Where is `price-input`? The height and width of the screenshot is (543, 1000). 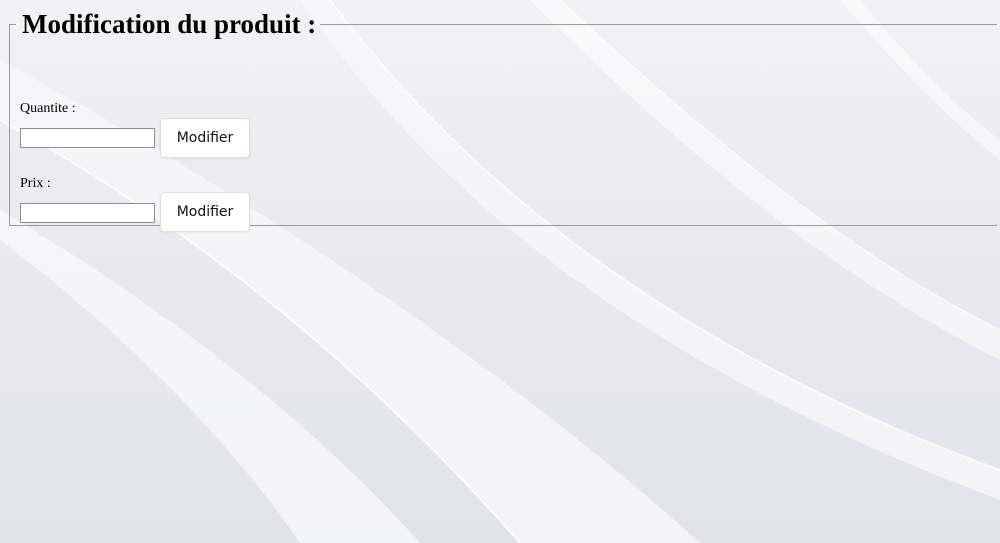
price-input is located at coordinates (87, 213).